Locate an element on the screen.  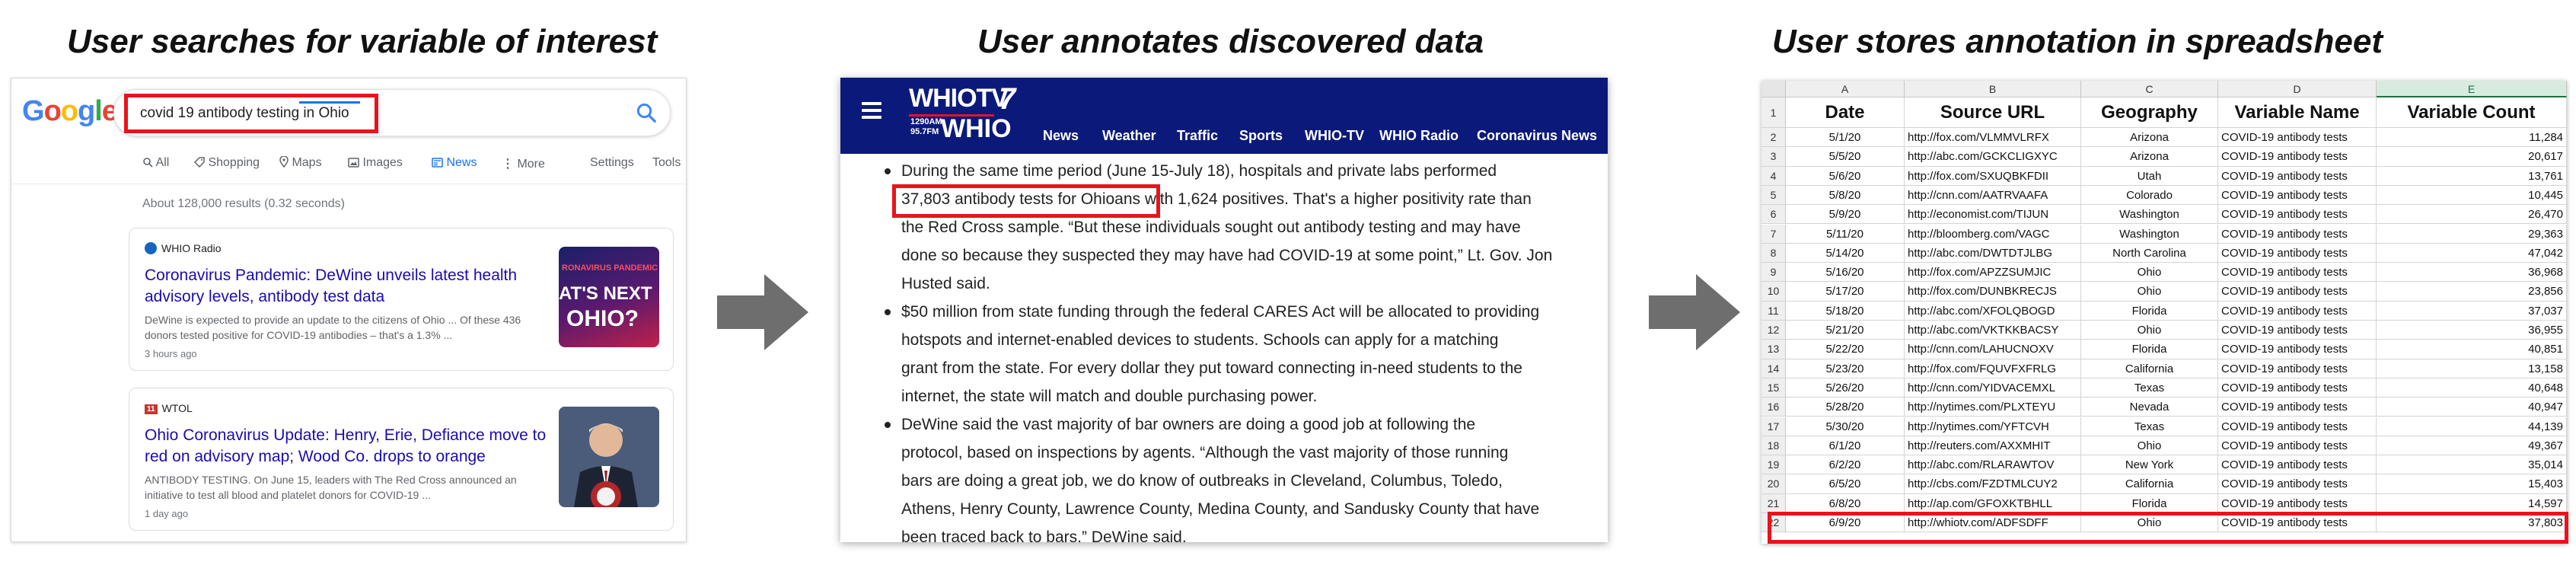
table-cell: http://fox.com/FQUVFXFRLG is located at coordinates (1993, 369).